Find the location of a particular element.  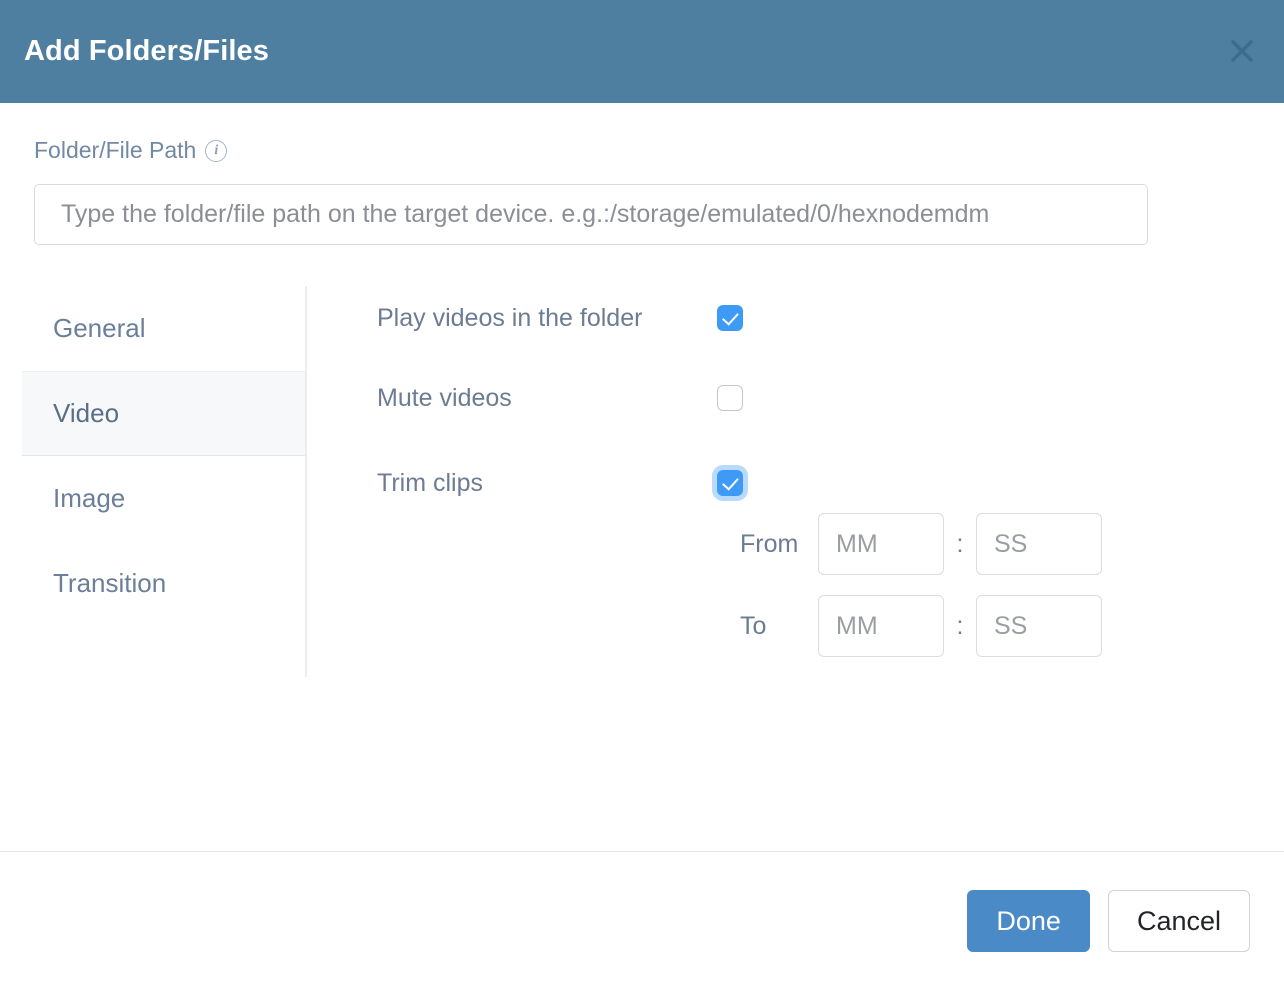

trim-from-row: From : is located at coordinates (1012, 544).